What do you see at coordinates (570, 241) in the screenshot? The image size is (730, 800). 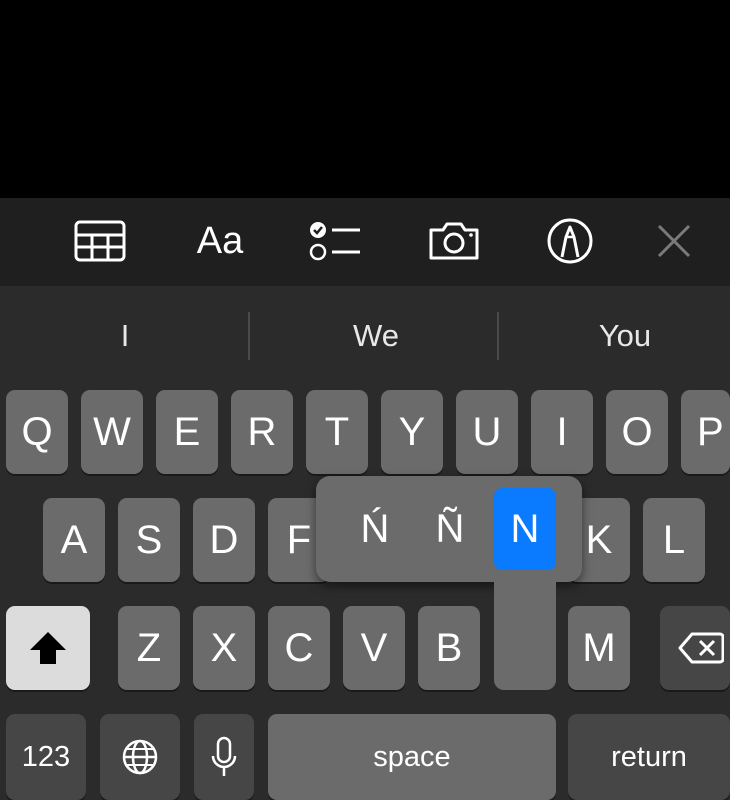 I see `markup-pen-icon` at bounding box center [570, 241].